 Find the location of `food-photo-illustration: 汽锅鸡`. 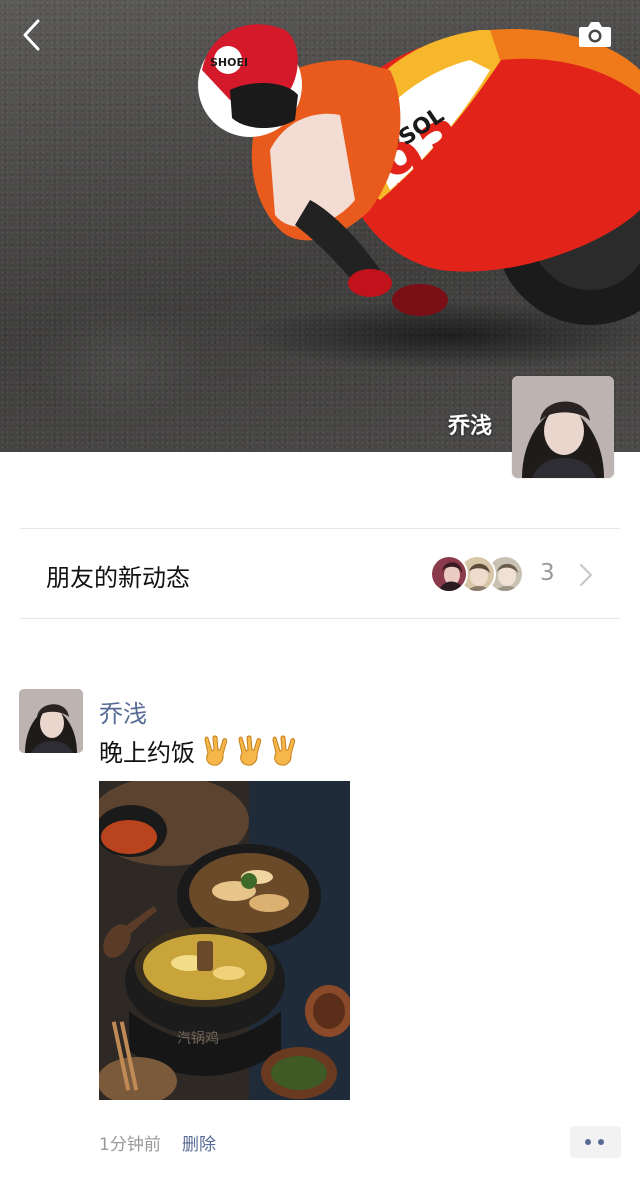

food-photo-illustration: 汽锅鸡 is located at coordinates (224, 940).